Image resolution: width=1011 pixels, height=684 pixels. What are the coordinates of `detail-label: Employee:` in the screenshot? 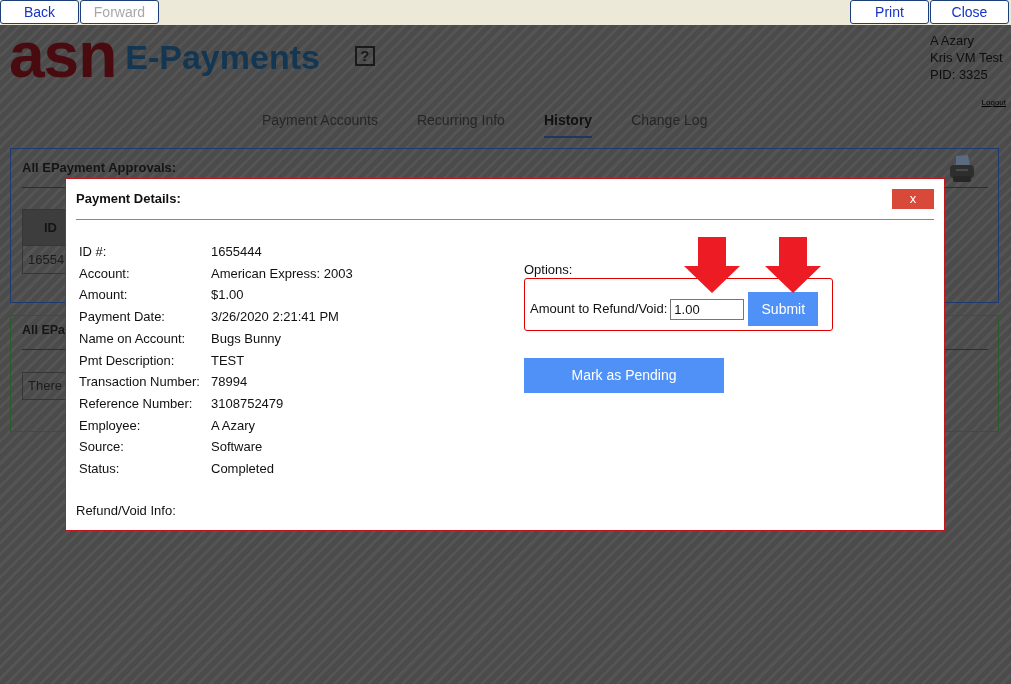 It's located at (110, 425).